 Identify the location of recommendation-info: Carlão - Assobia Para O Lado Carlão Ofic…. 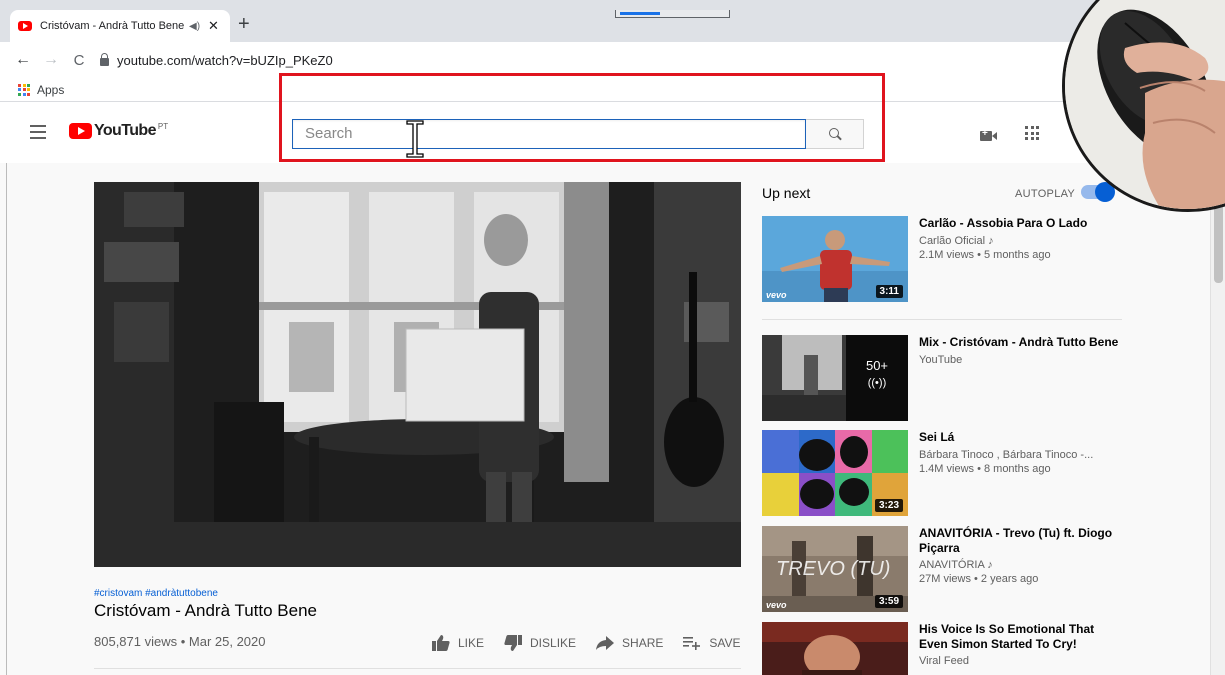
(1019, 238).